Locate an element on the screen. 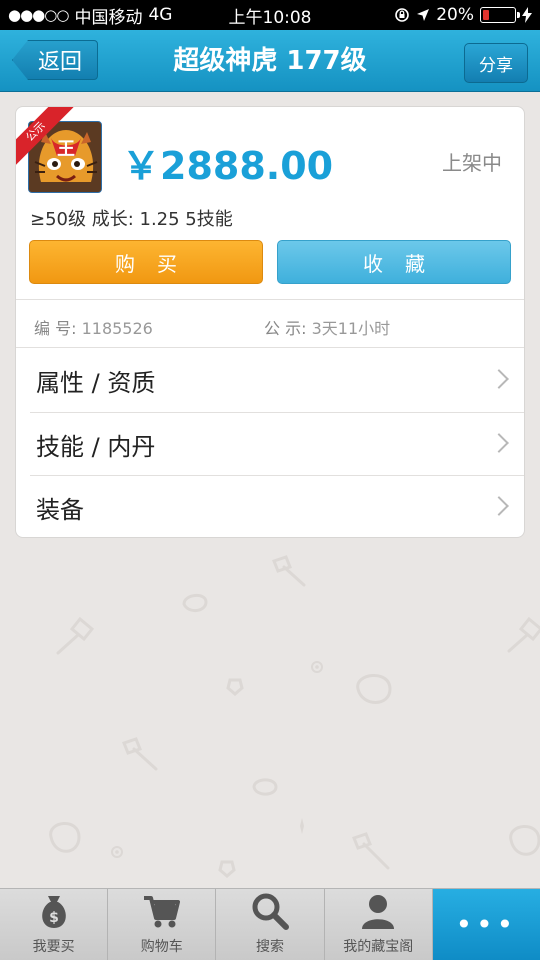 The image size is (540, 960). carrier-name: 中国移动 is located at coordinates (108, 17).